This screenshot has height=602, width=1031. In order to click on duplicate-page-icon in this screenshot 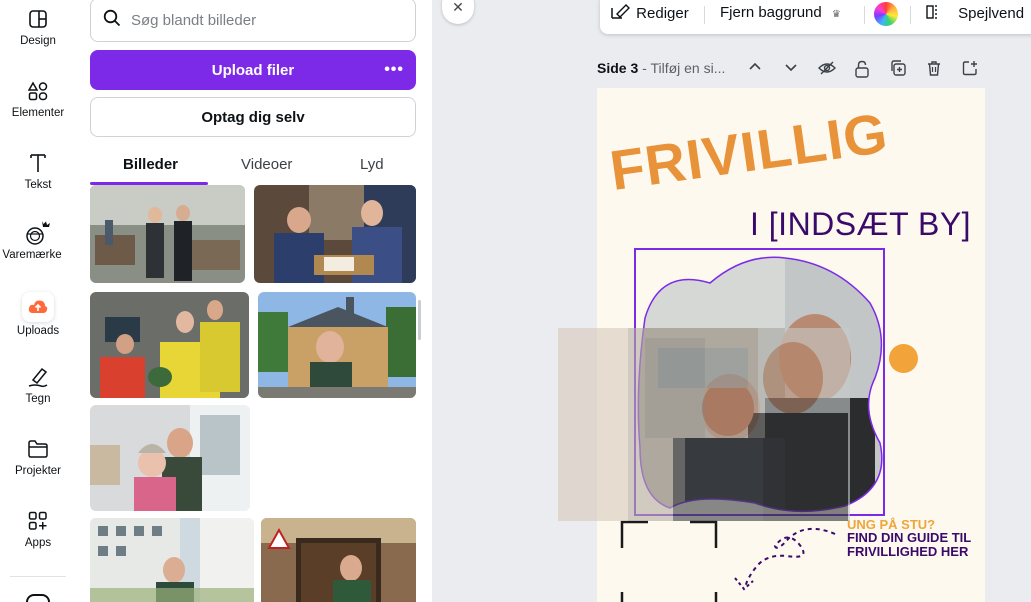, I will do `click(898, 70)`.